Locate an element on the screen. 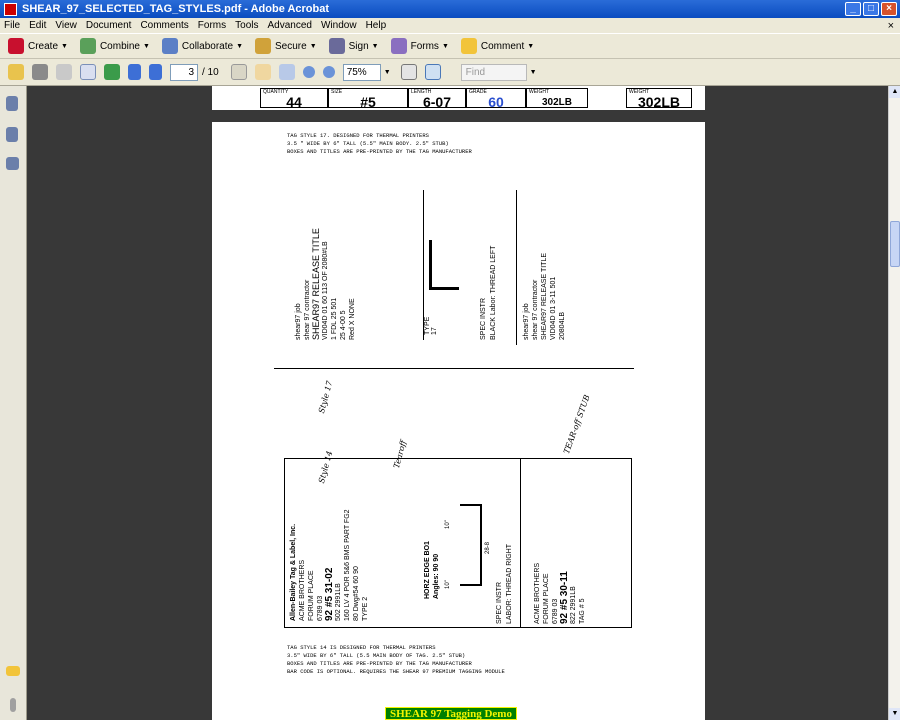 The height and width of the screenshot is (720, 900). create-button: Create ▼ is located at coordinates (38, 46).